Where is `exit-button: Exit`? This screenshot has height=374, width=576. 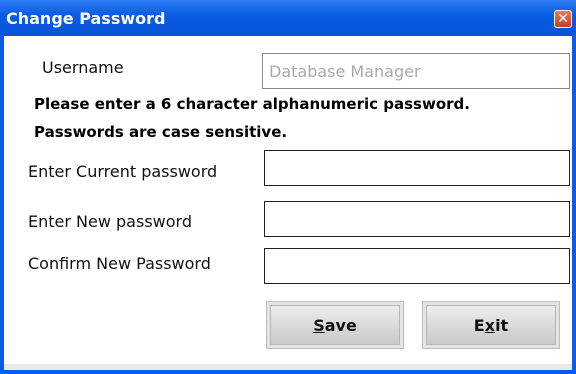
exit-button: Exit is located at coordinates (491, 325).